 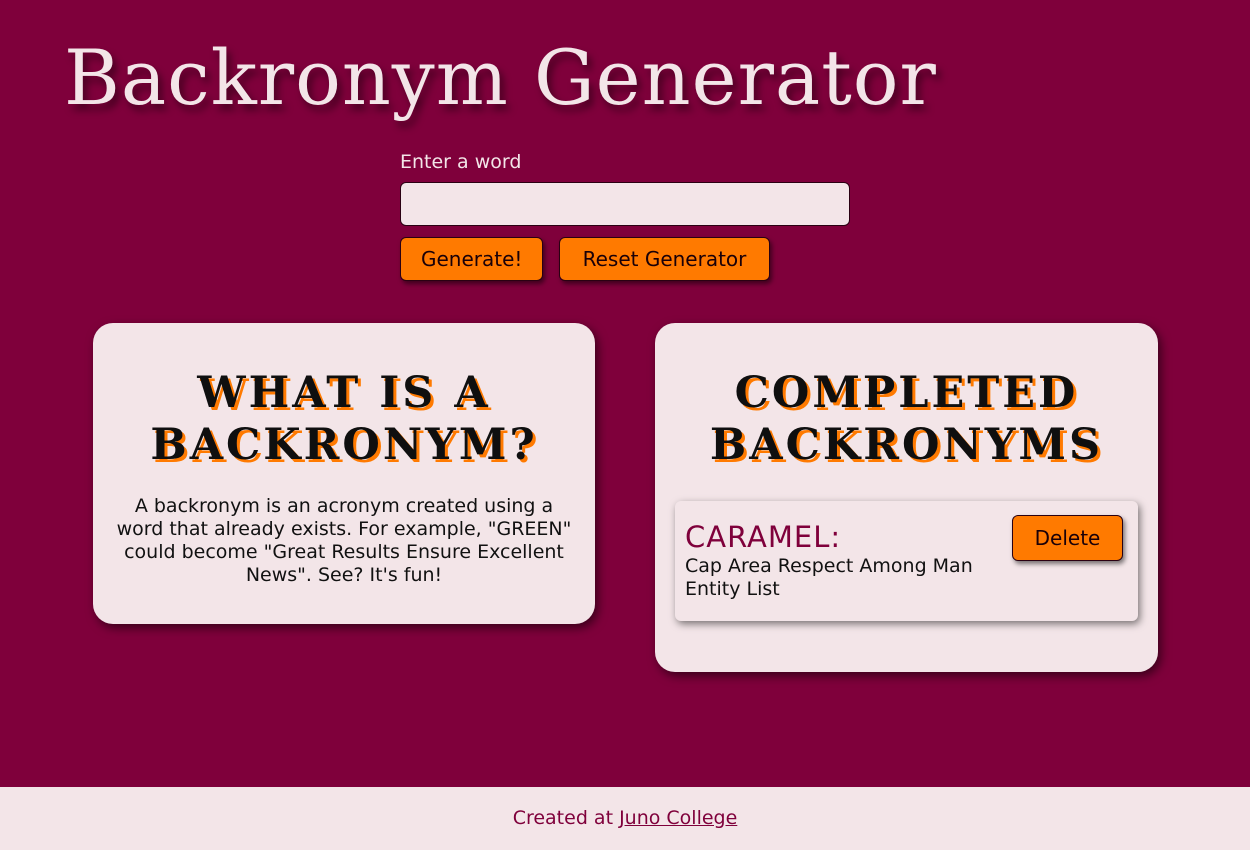 What do you see at coordinates (1067, 538) in the screenshot?
I see `delete-button: Delete` at bounding box center [1067, 538].